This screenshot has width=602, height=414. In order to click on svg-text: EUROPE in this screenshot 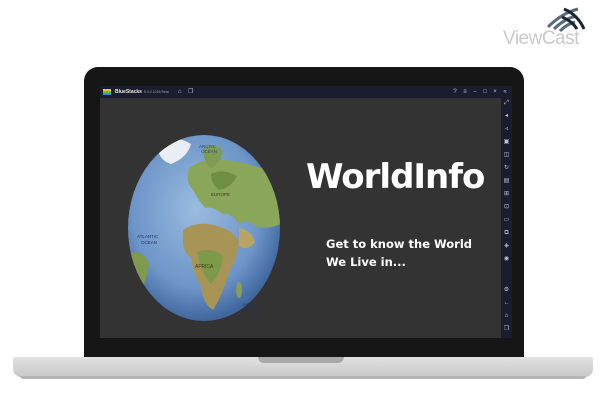, I will do `click(220, 194)`.